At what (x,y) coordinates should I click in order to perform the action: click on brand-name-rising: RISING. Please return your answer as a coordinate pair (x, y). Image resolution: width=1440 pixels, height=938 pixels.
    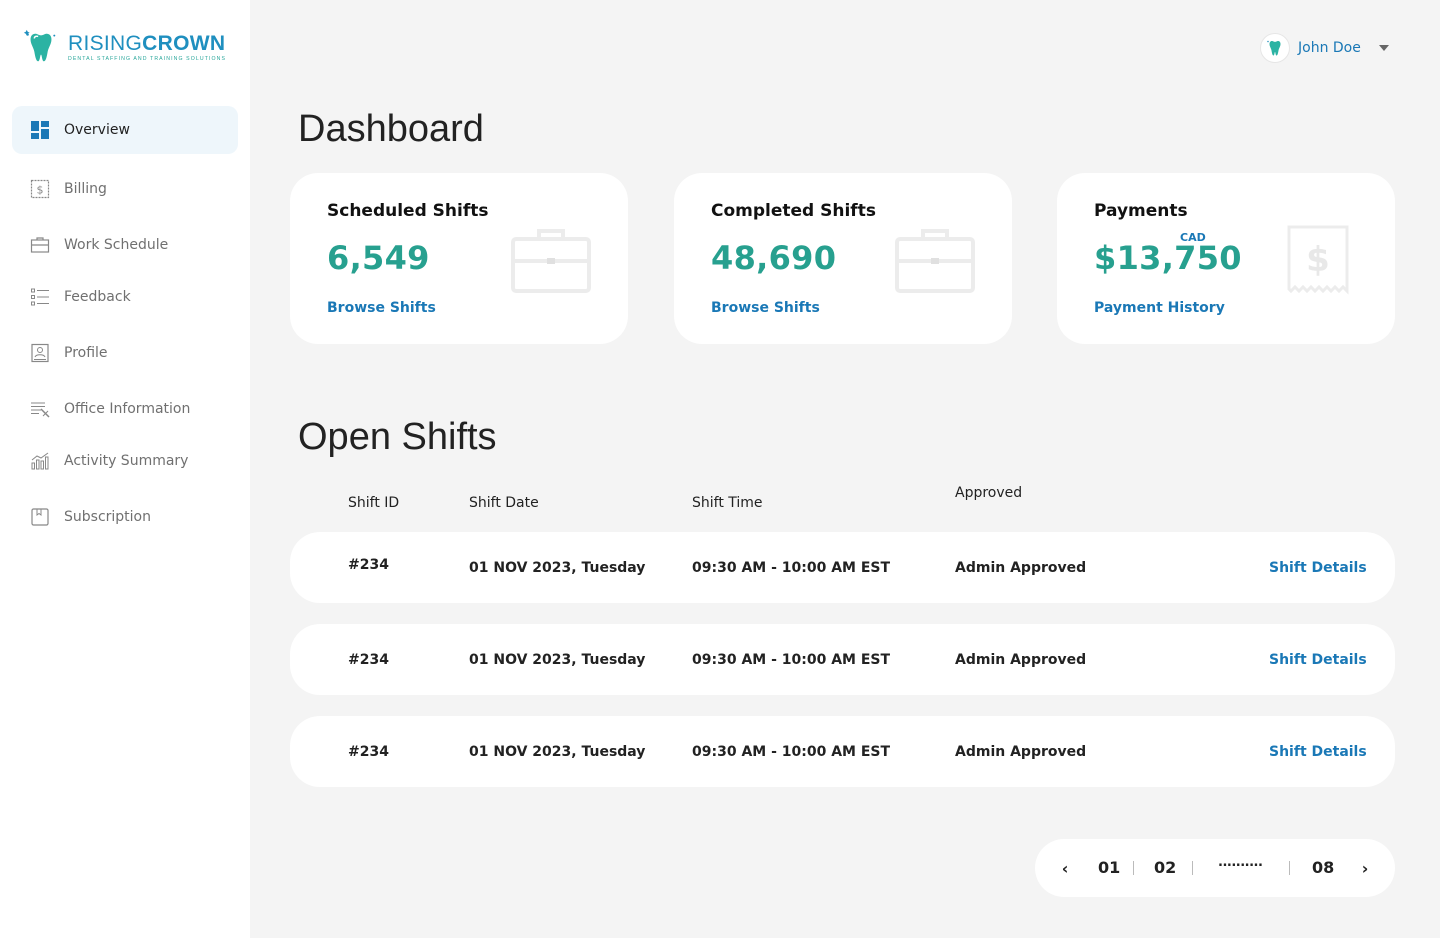
    Looking at the image, I should click on (105, 43).